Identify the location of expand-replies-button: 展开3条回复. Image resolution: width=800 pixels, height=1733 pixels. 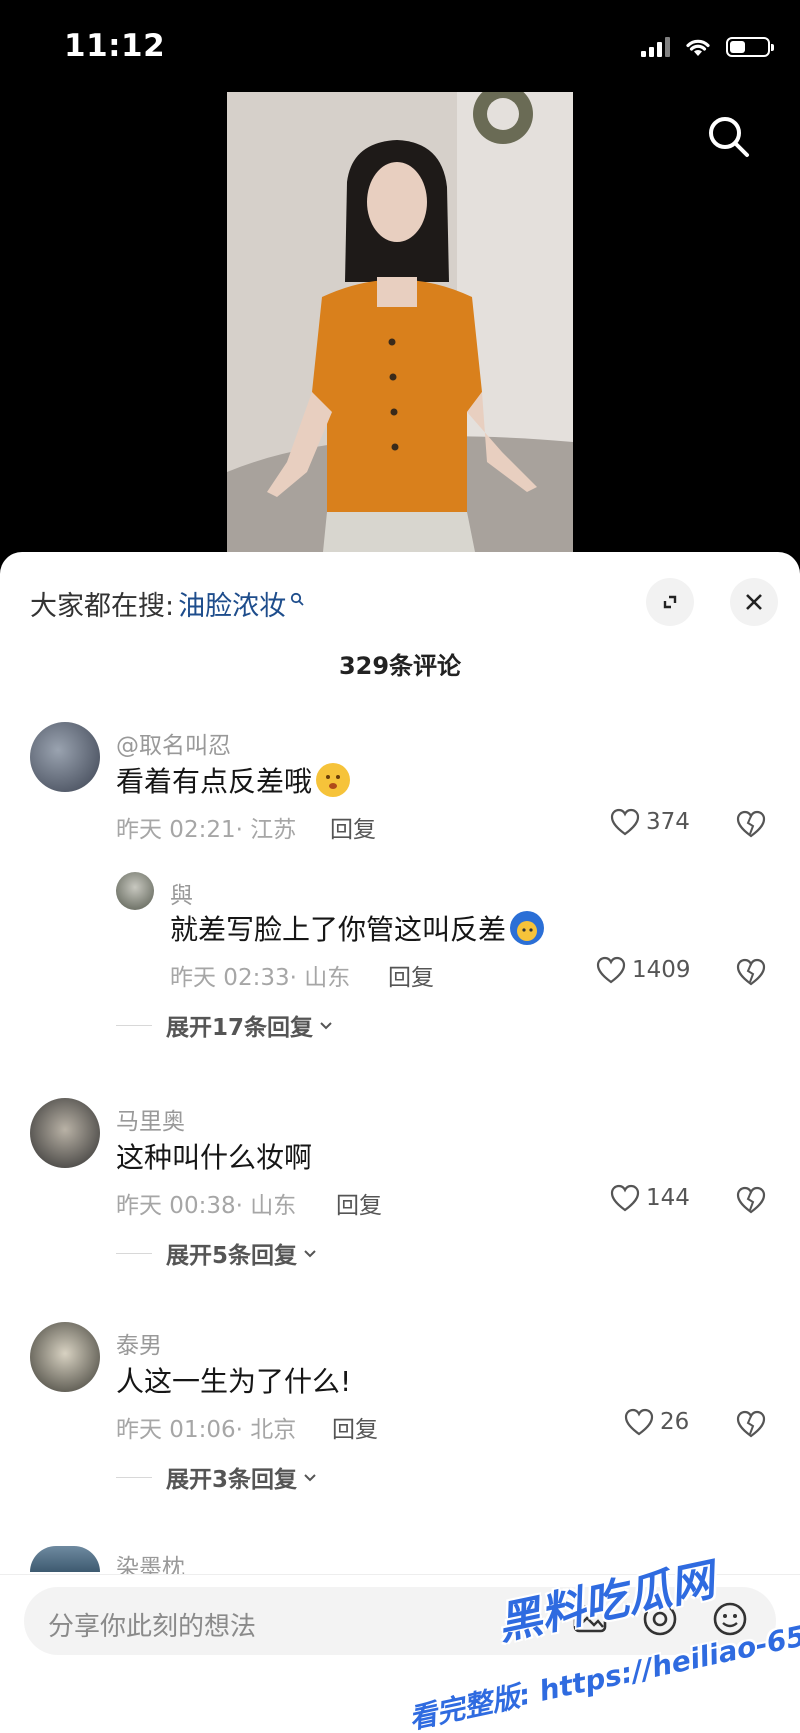
(217, 1477).